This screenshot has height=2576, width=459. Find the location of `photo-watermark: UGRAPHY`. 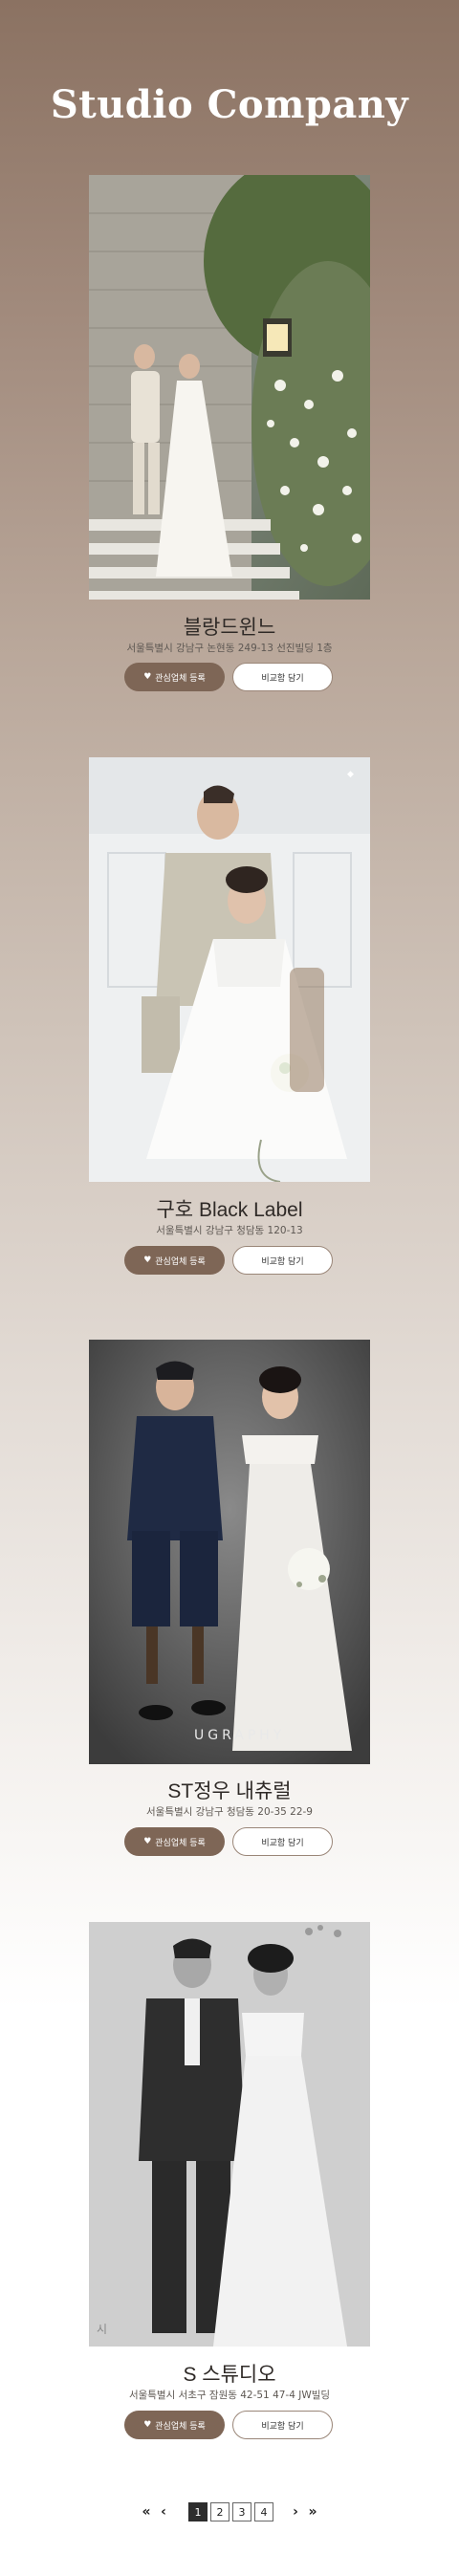

photo-watermark: UGRAPHY is located at coordinates (240, 1735).